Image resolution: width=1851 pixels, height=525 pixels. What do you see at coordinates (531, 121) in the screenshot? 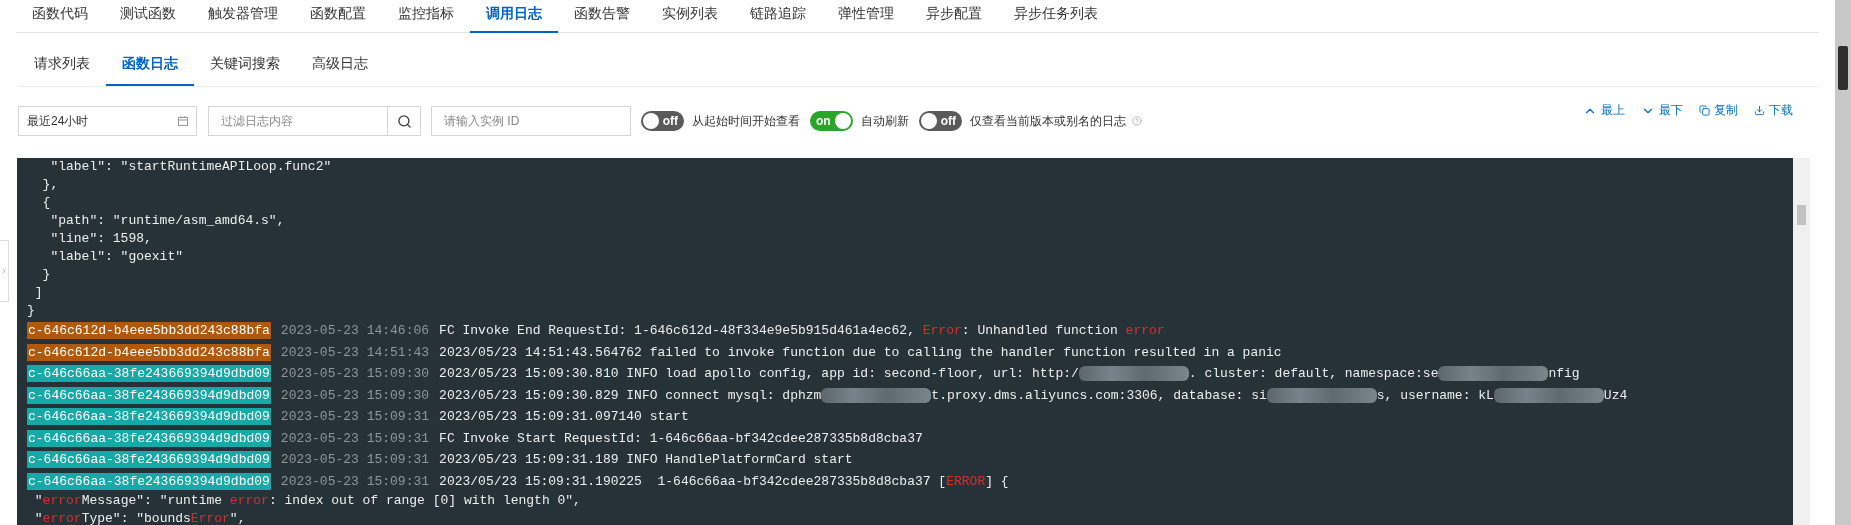
I see `instance-id-field: 请输入实例 ID` at bounding box center [531, 121].